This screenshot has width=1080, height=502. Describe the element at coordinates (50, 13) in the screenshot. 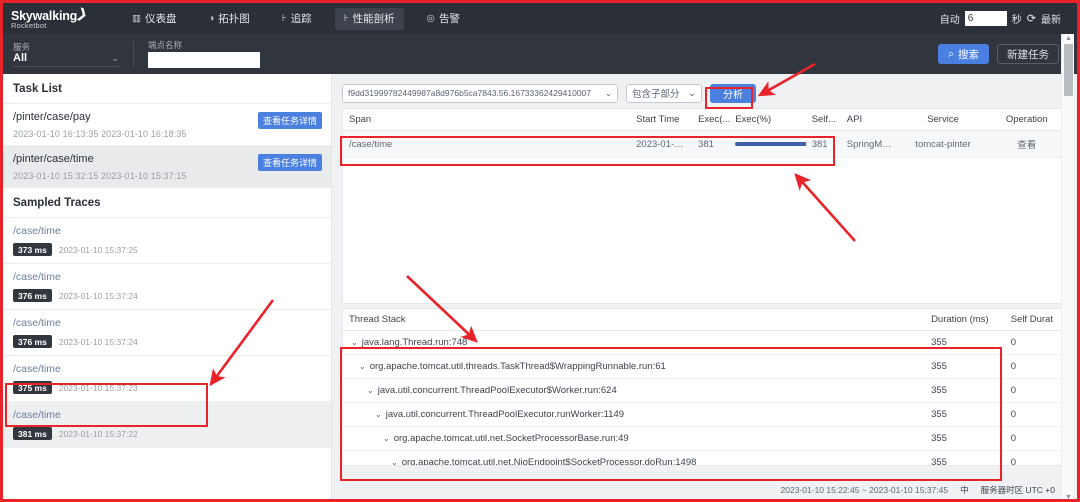

I see `logo-title: Skywalking❯` at that location.